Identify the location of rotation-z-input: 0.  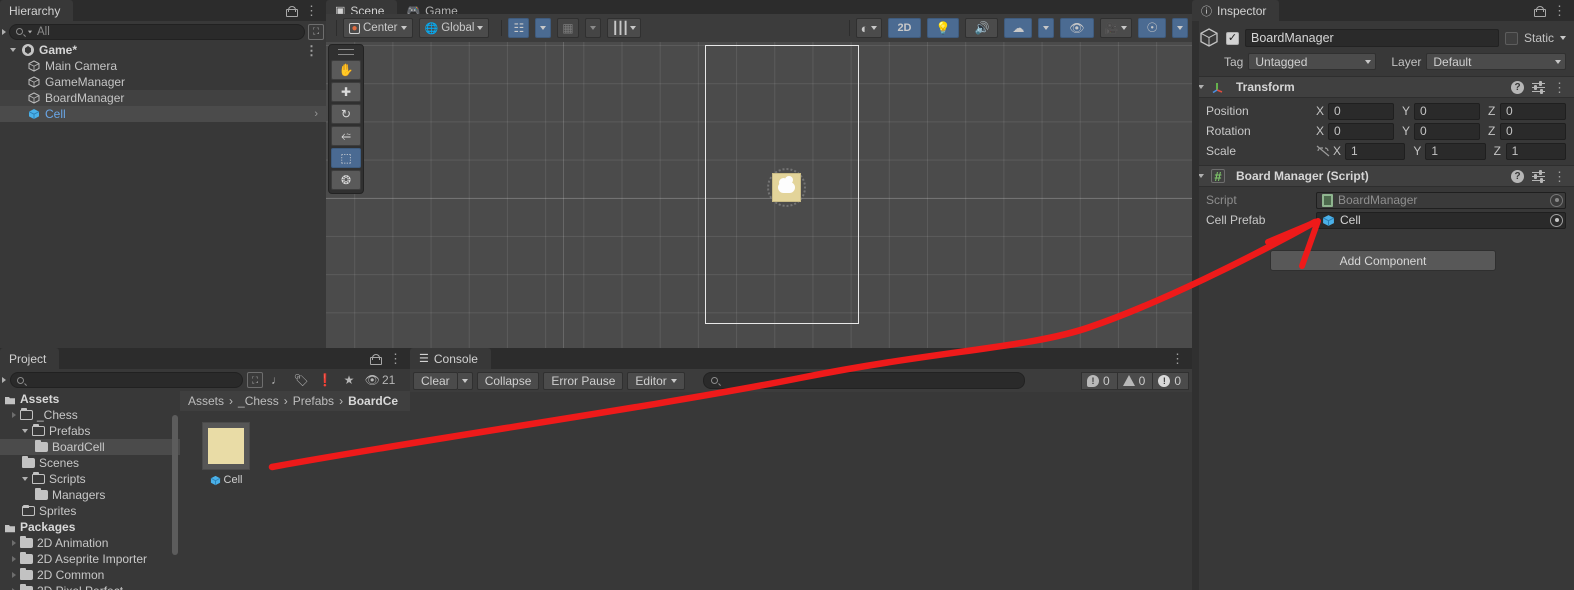
(1533, 131).